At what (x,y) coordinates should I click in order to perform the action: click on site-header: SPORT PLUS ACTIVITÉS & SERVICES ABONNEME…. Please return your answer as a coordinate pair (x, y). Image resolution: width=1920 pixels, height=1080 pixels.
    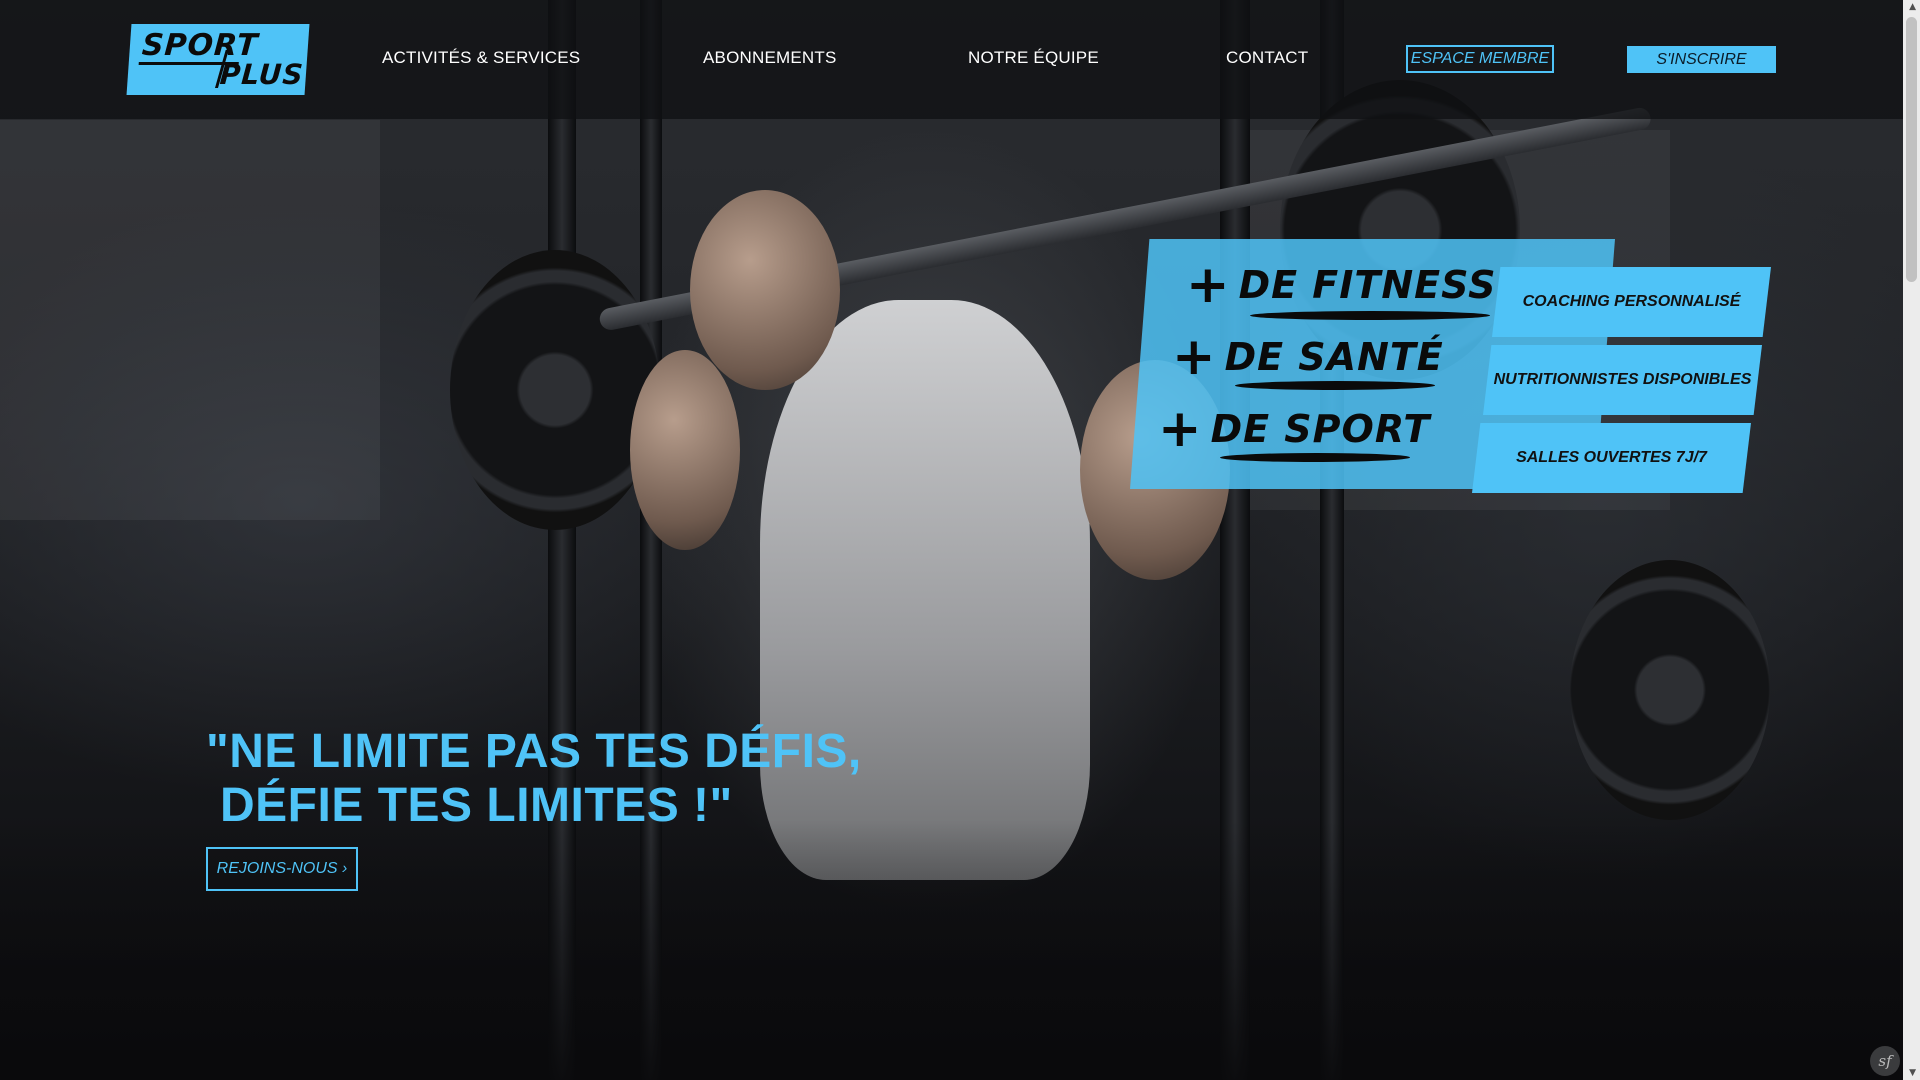
    Looking at the image, I should click on (960, 59).